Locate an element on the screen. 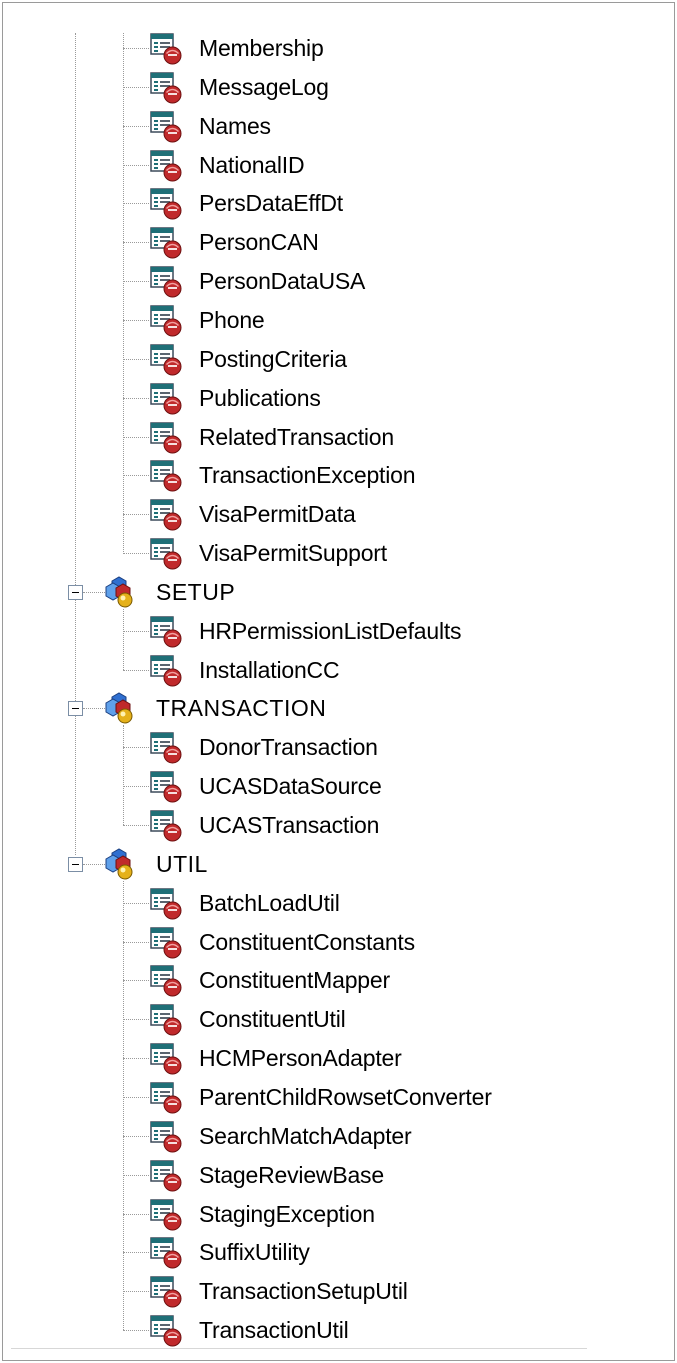 This screenshot has width=677, height=1363. tree-item-class: HRPermissionListDefaults is located at coordinates (305, 631).